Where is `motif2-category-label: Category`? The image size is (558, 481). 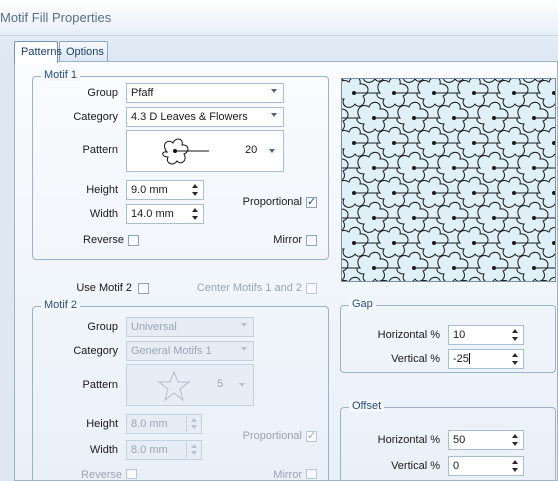
motif2-category-label: Category is located at coordinates (95, 351).